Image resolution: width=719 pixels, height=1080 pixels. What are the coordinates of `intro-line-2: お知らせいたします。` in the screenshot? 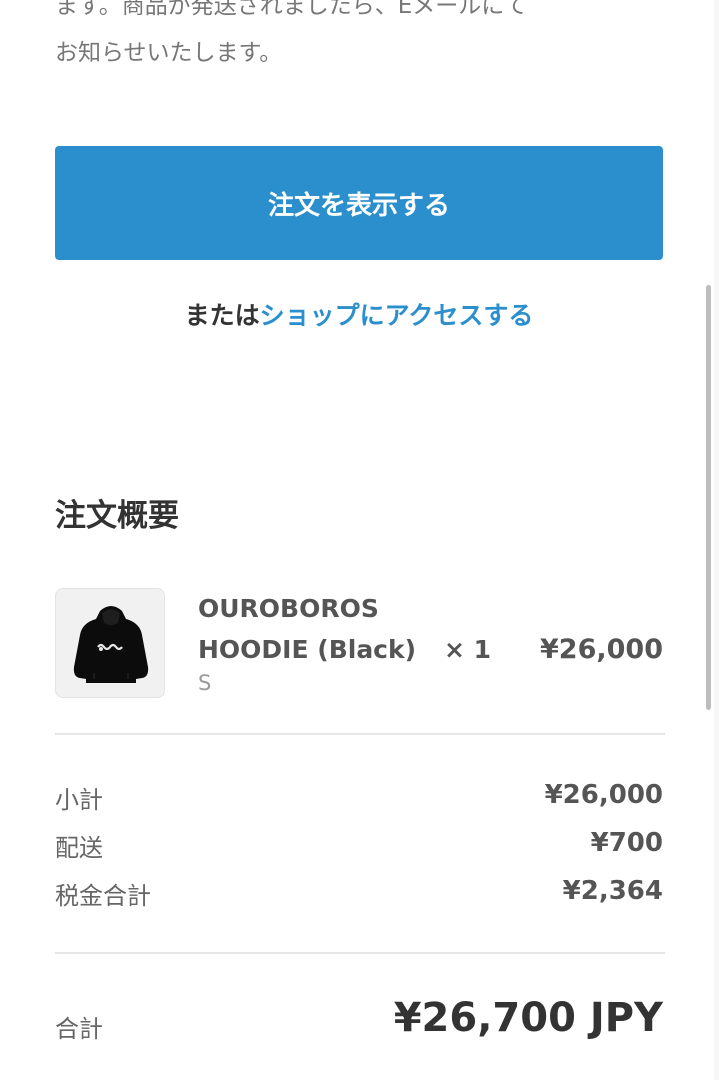 It's located at (169, 53).